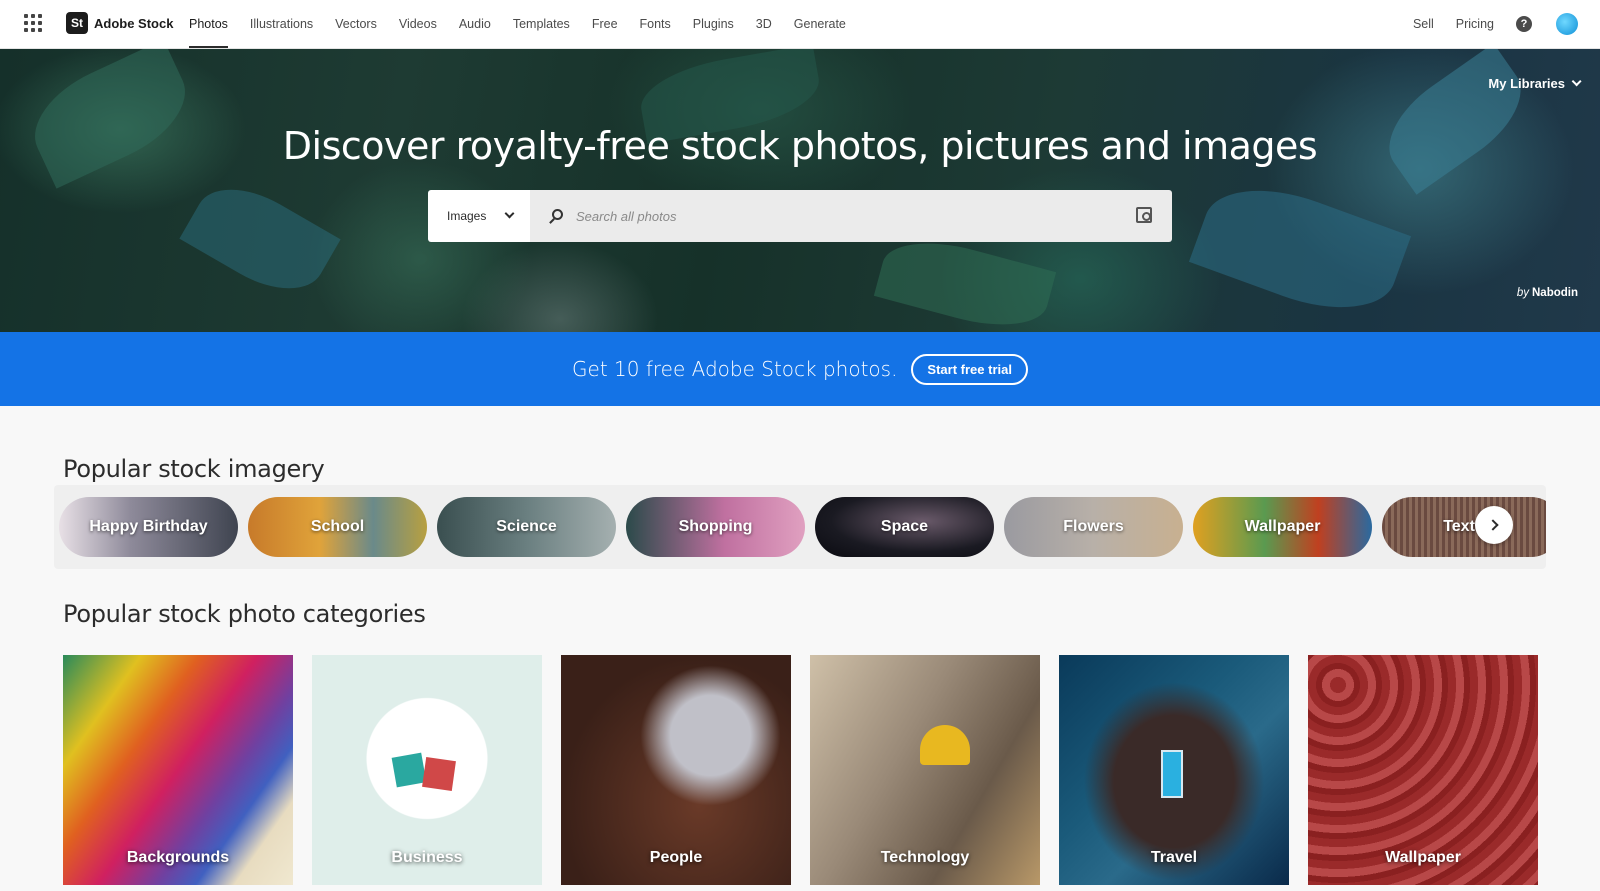 The width and height of the screenshot is (1600, 891). Describe the element at coordinates (676, 857) in the screenshot. I see `category-label: People` at that location.